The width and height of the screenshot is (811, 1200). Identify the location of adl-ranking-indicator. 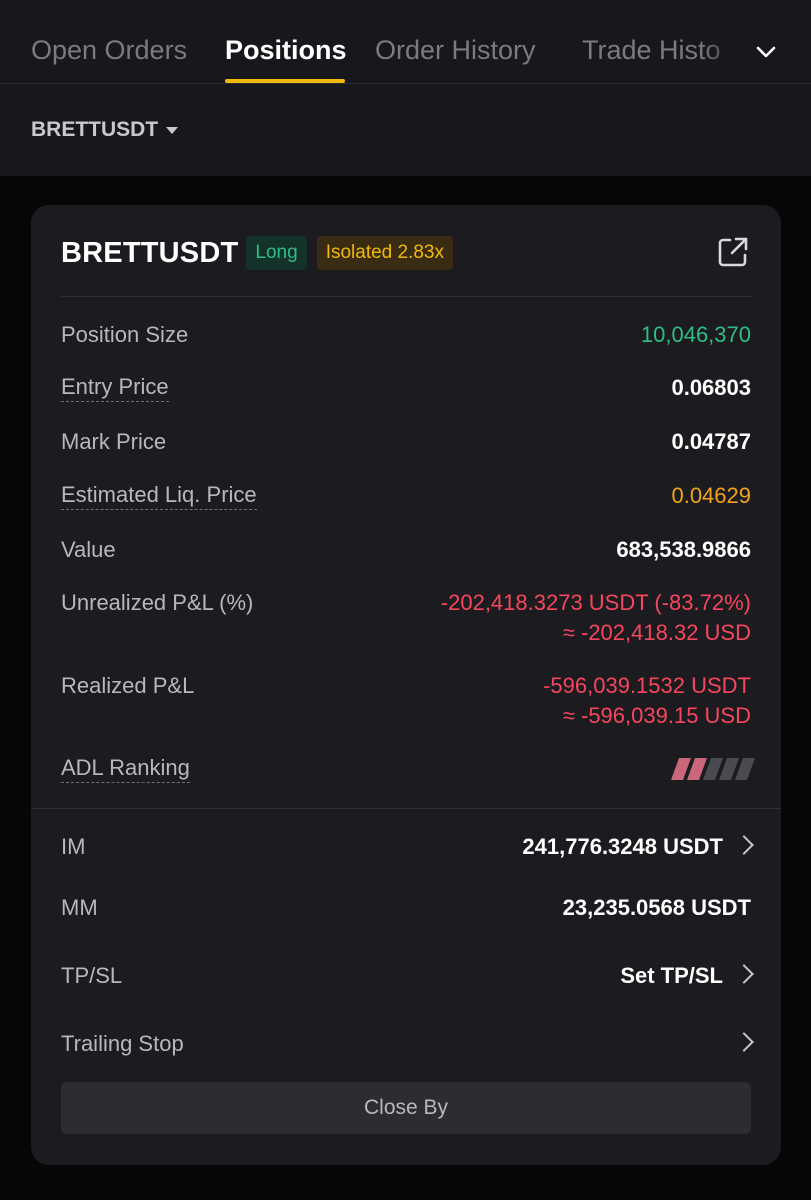
(713, 769).